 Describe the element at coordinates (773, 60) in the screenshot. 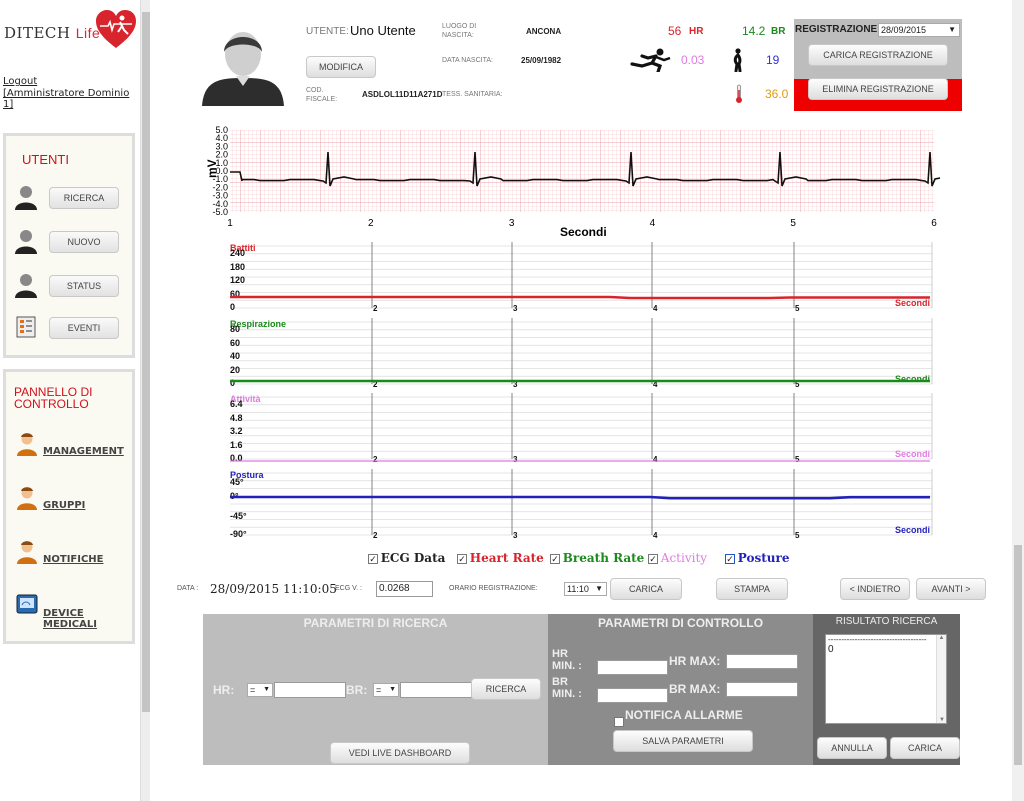

I see `posture-value: 19` at that location.